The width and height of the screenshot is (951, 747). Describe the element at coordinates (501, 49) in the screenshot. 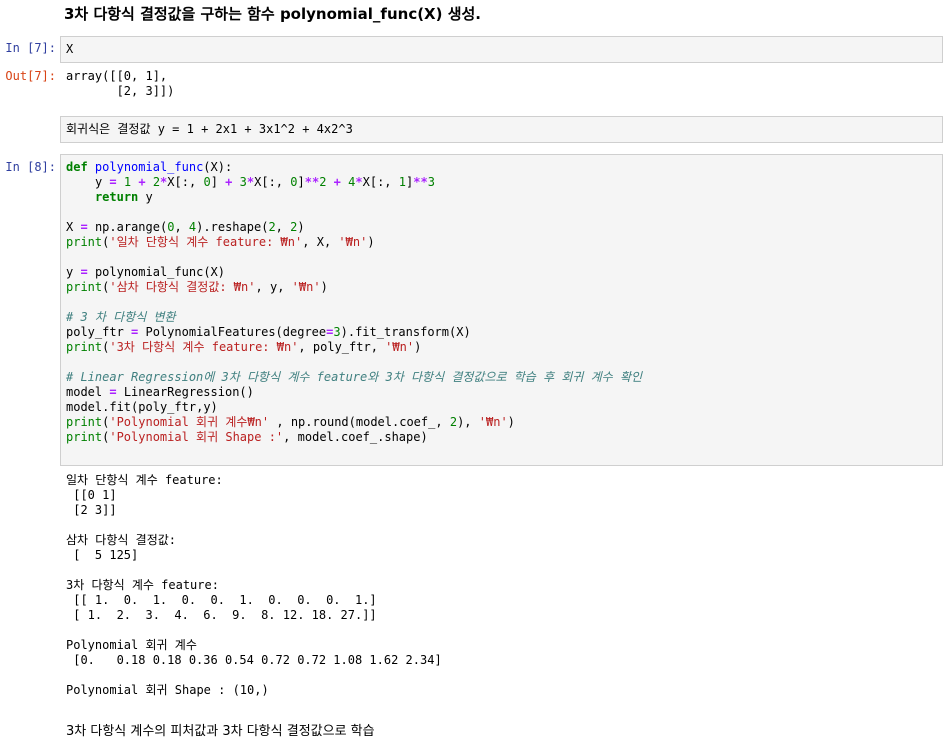

I see `cell-7-input-area` at that location.